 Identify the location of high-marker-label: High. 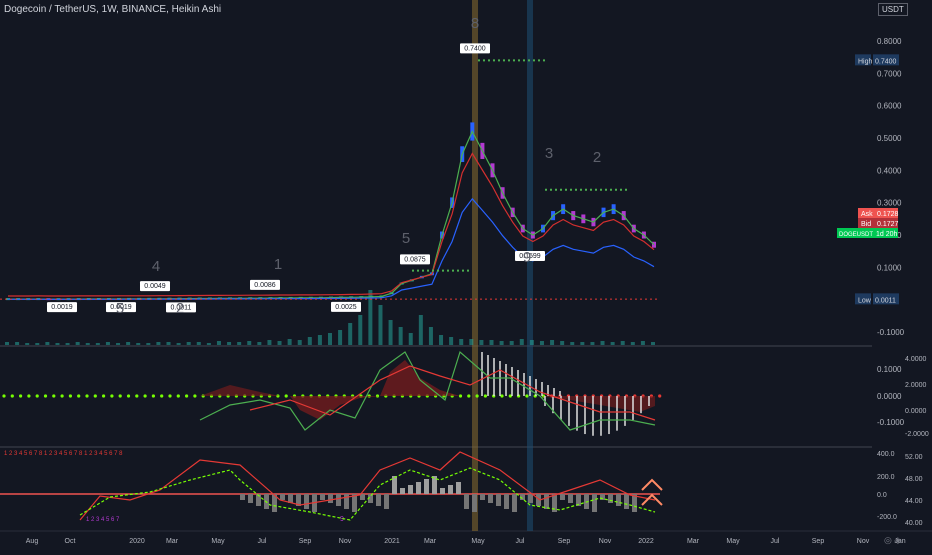
(865, 61).